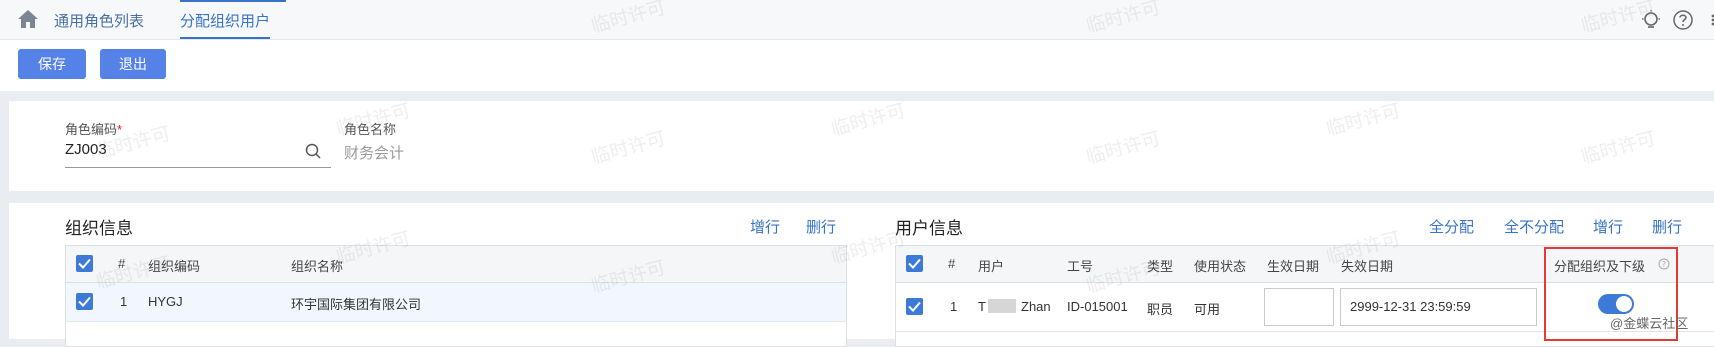  What do you see at coordinates (133, 64) in the screenshot?
I see `exit-button: 退出` at bounding box center [133, 64].